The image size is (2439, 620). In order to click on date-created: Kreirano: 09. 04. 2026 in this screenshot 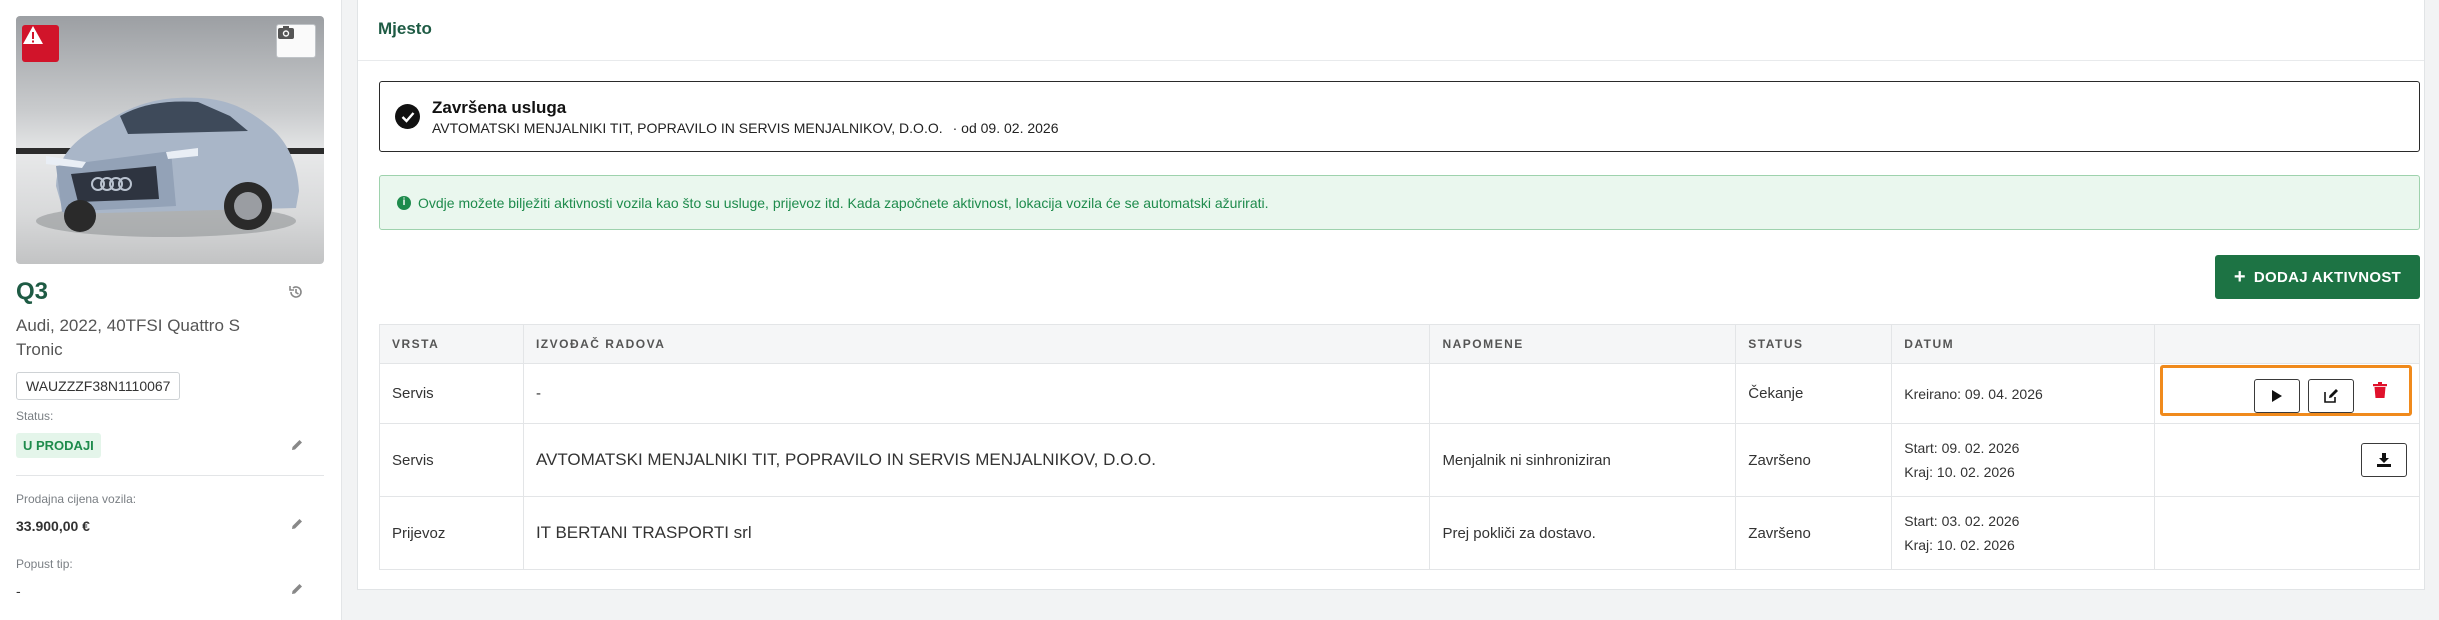, I will do `click(1973, 393)`.